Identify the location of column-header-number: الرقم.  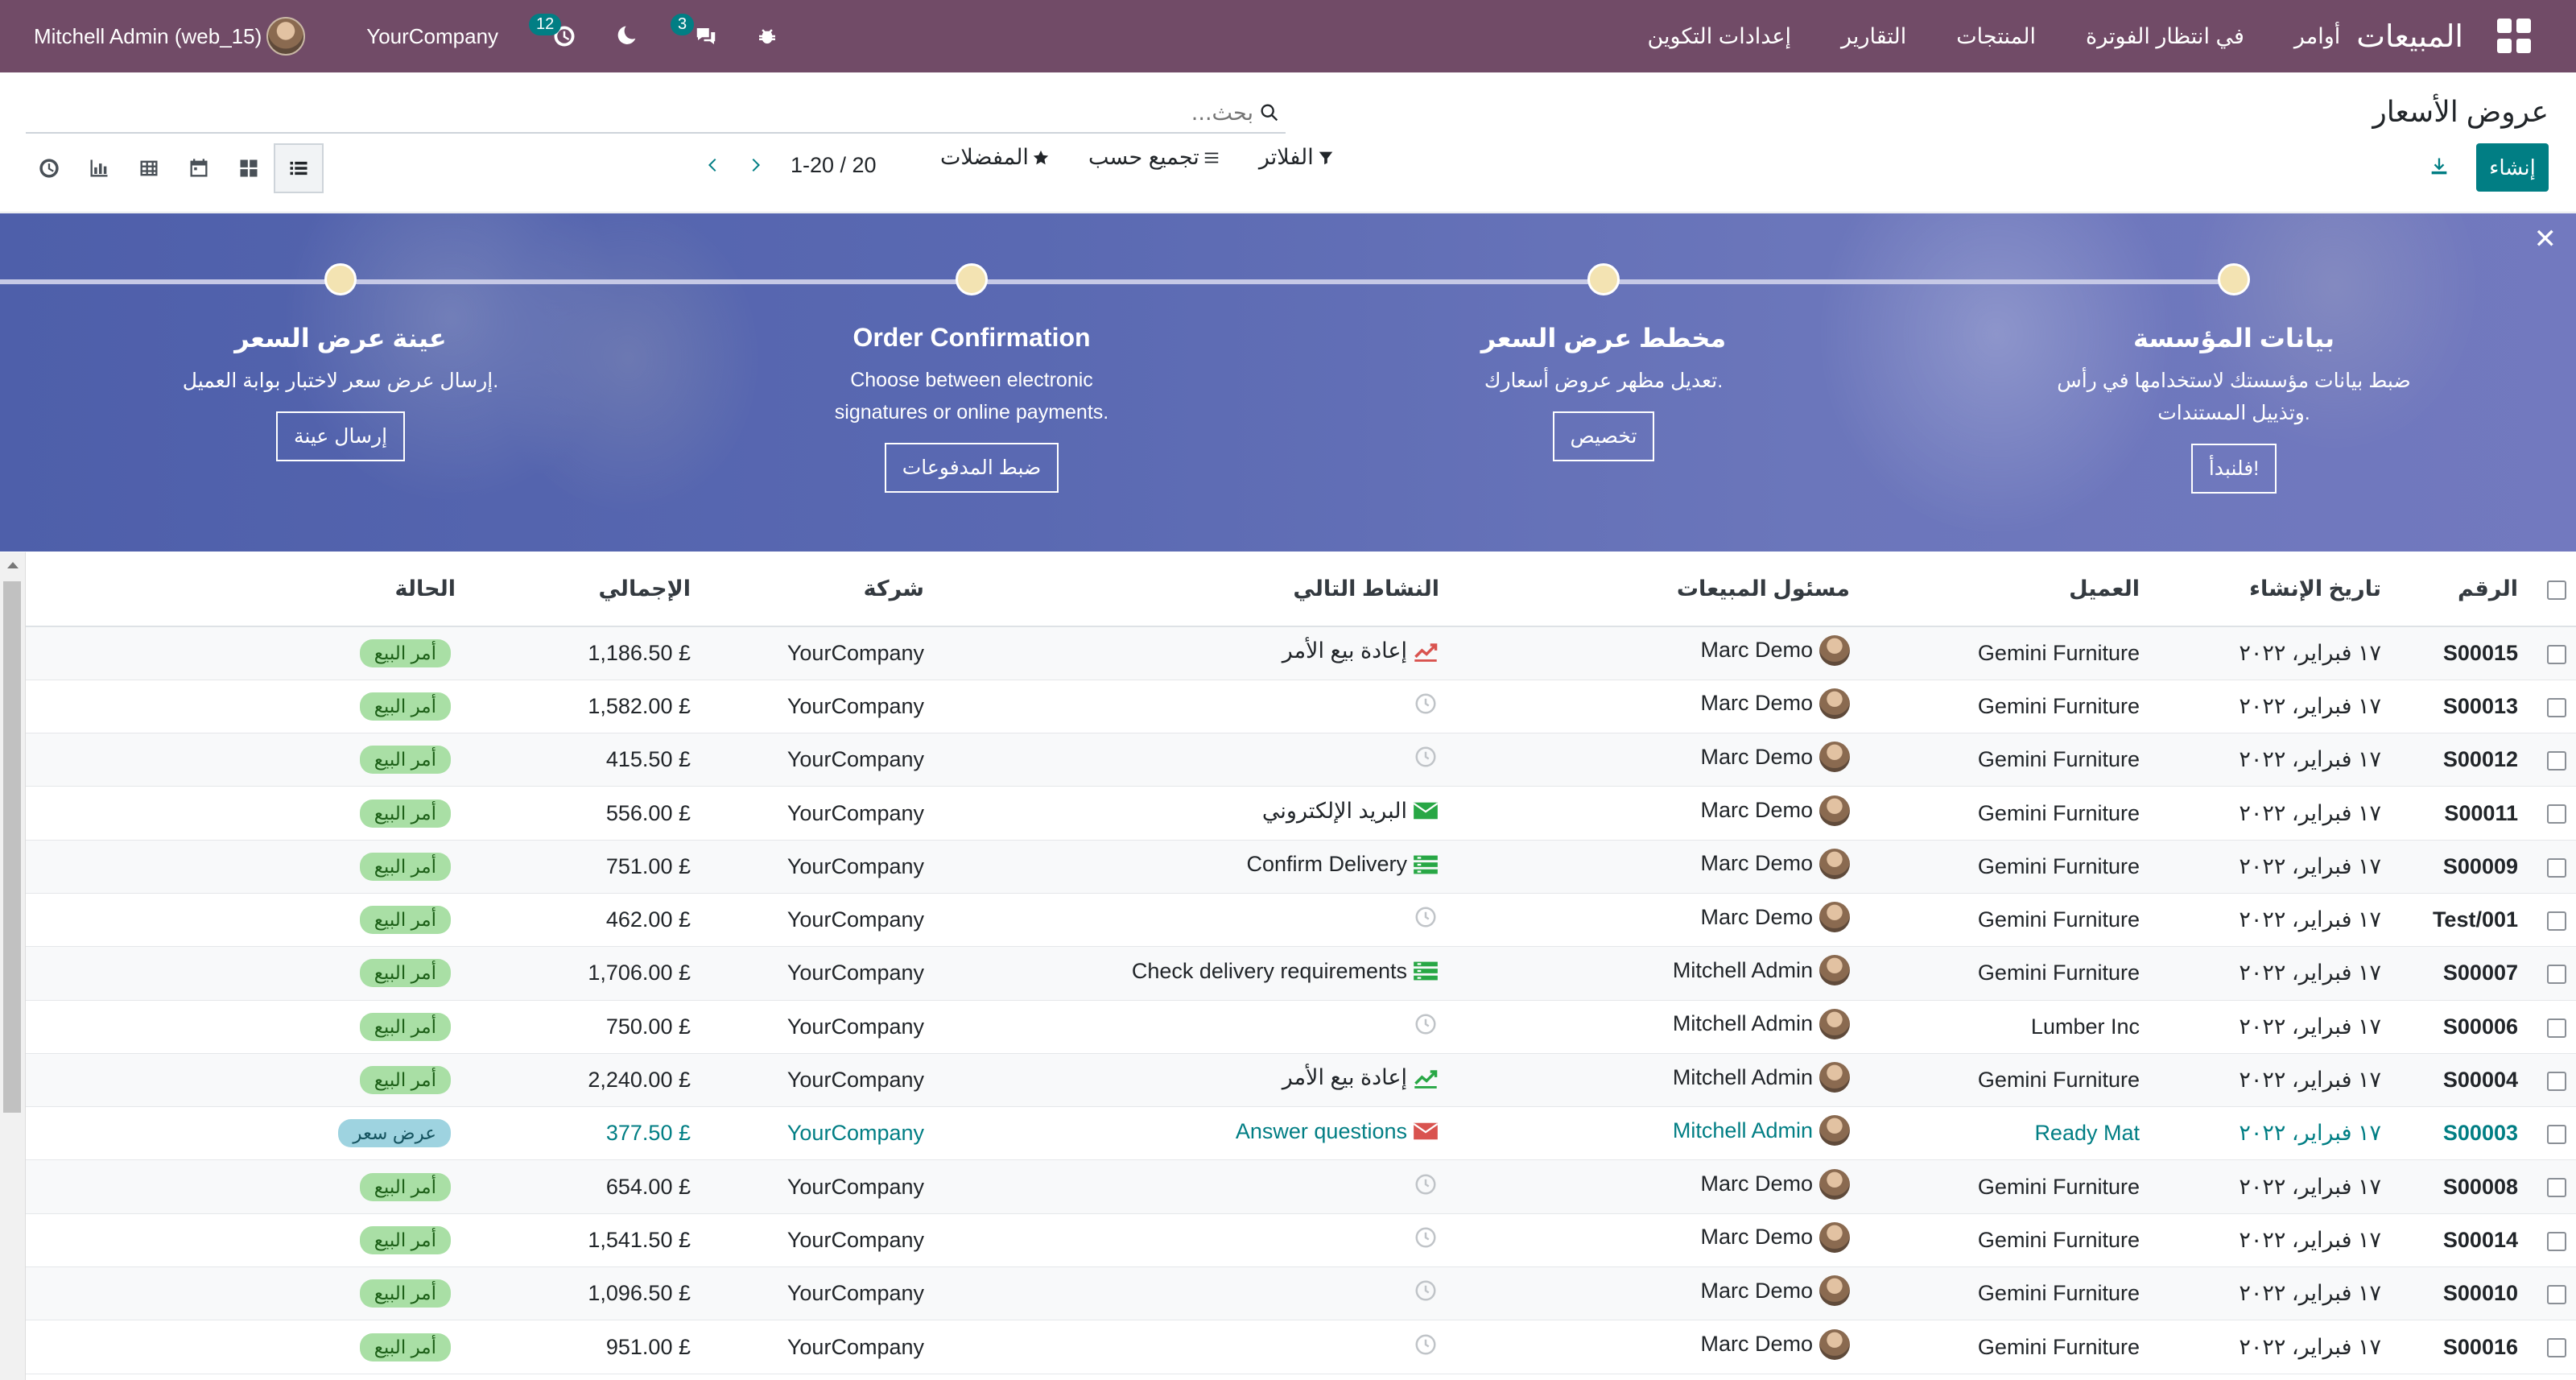
(2459, 589).